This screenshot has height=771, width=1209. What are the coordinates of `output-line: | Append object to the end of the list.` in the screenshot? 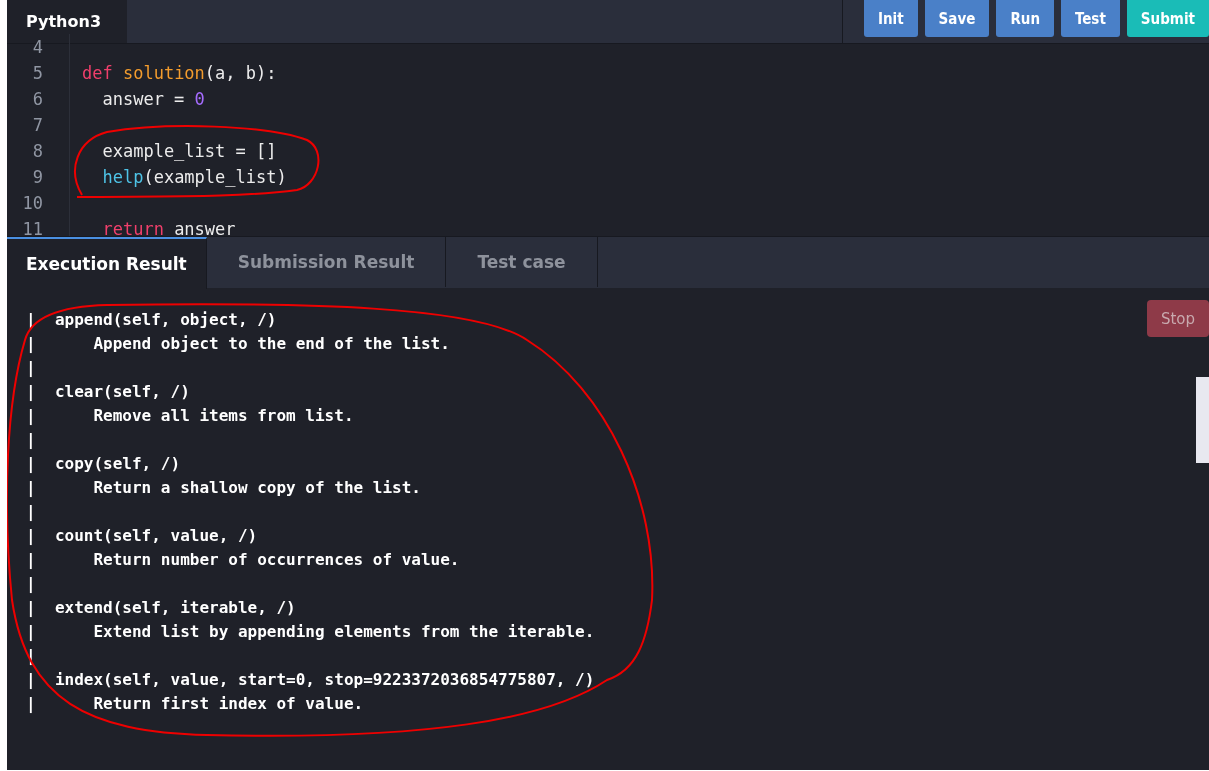 It's located at (238, 344).